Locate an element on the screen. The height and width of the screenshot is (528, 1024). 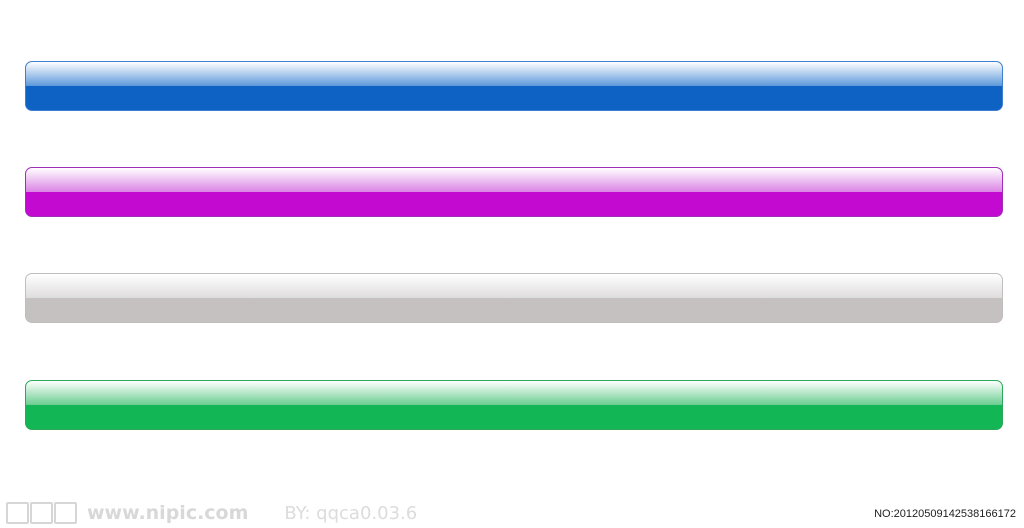
gray-bar-highlight is located at coordinates (514, 287).